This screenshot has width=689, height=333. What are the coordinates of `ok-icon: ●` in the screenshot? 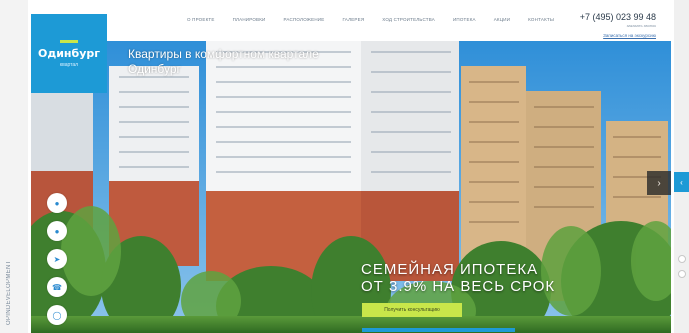 It's located at (57, 231).